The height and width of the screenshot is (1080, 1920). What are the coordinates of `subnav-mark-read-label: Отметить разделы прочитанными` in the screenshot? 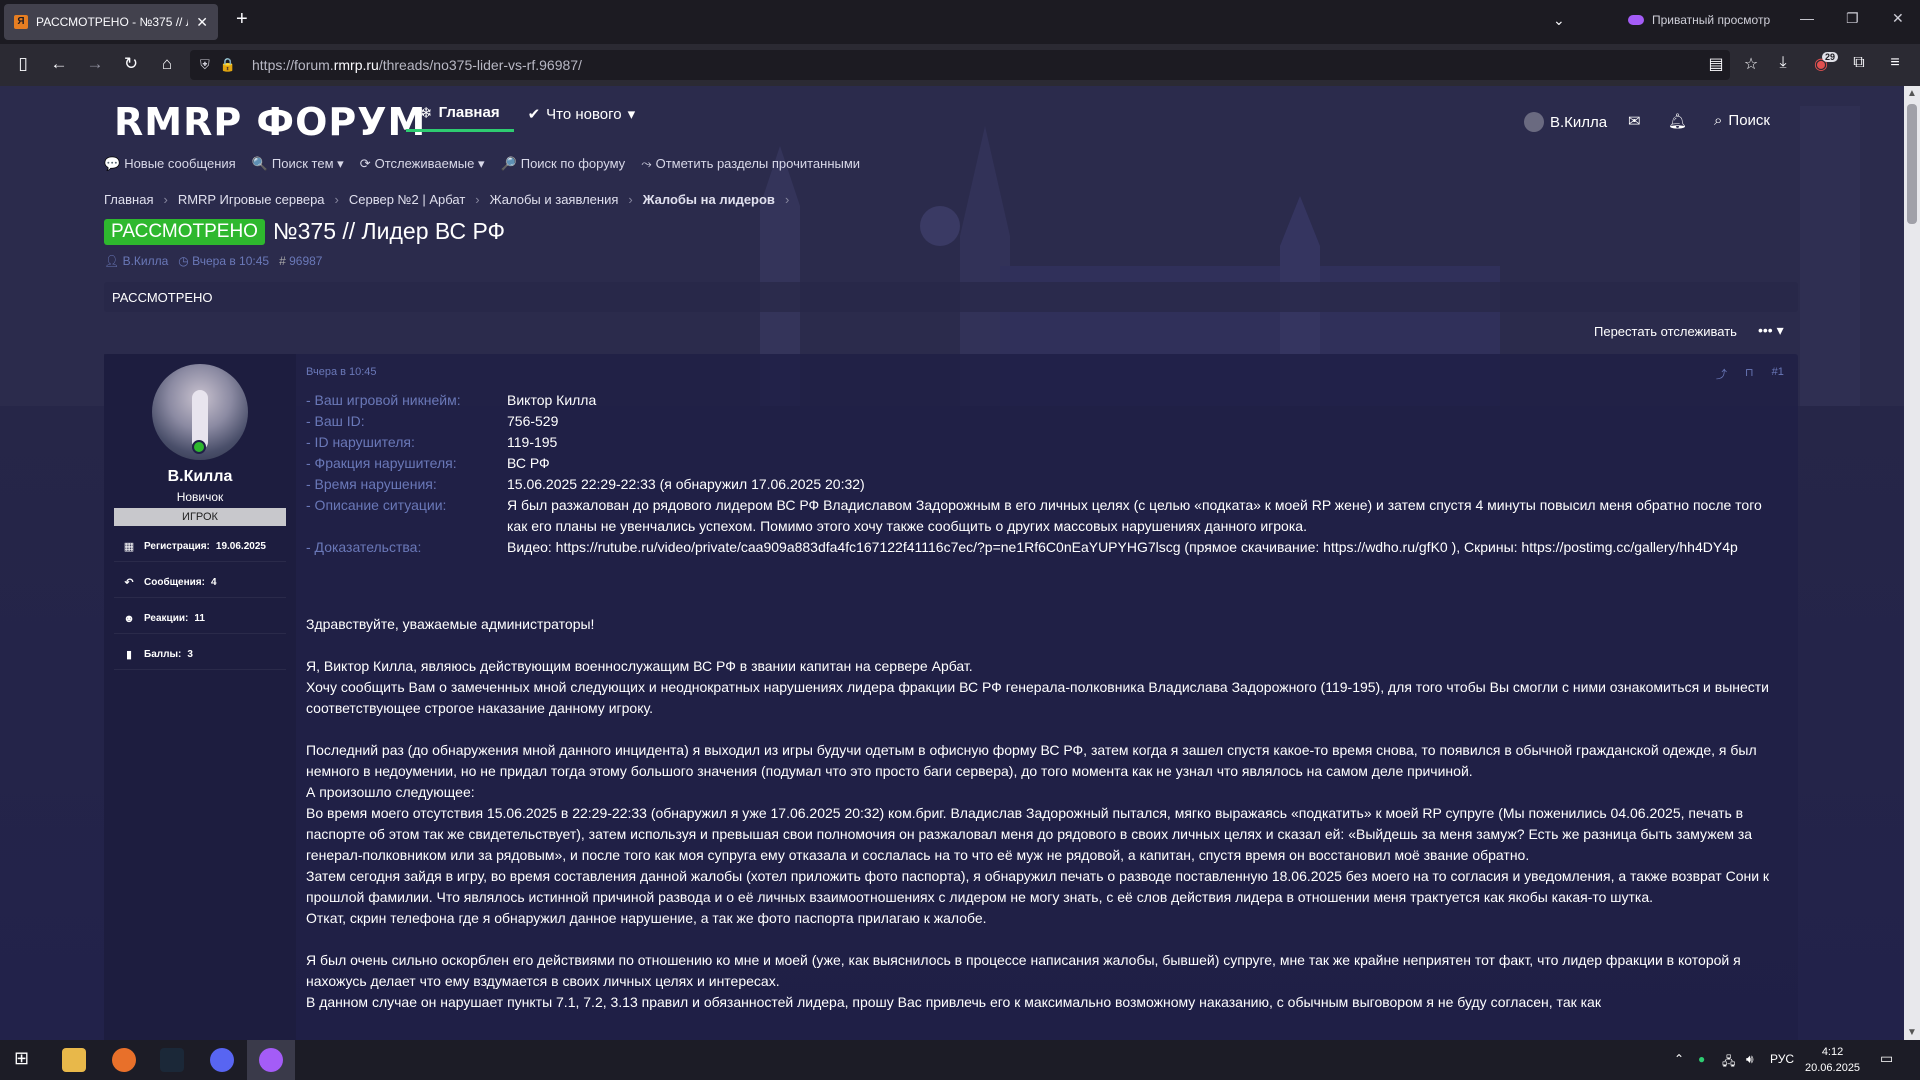 It's located at (758, 163).